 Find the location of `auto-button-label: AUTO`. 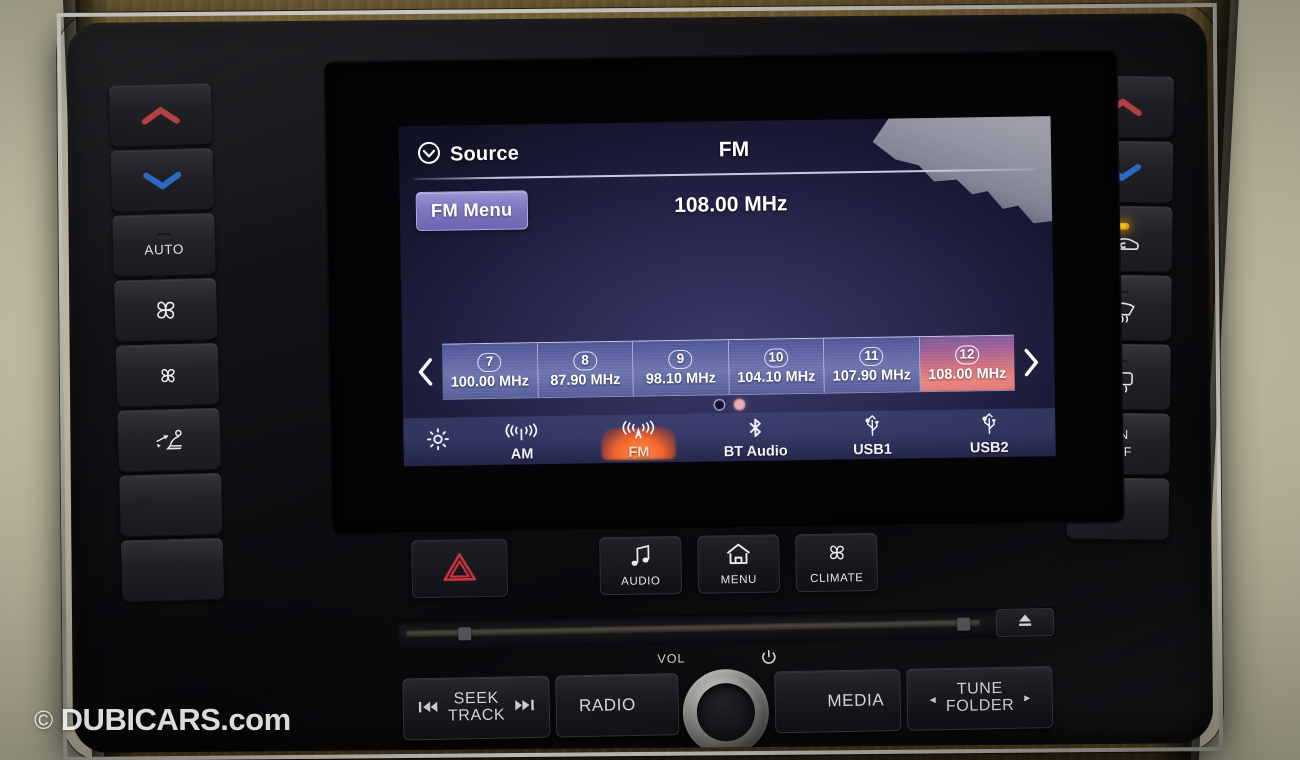

auto-button-label: AUTO is located at coordinates (164, 249).